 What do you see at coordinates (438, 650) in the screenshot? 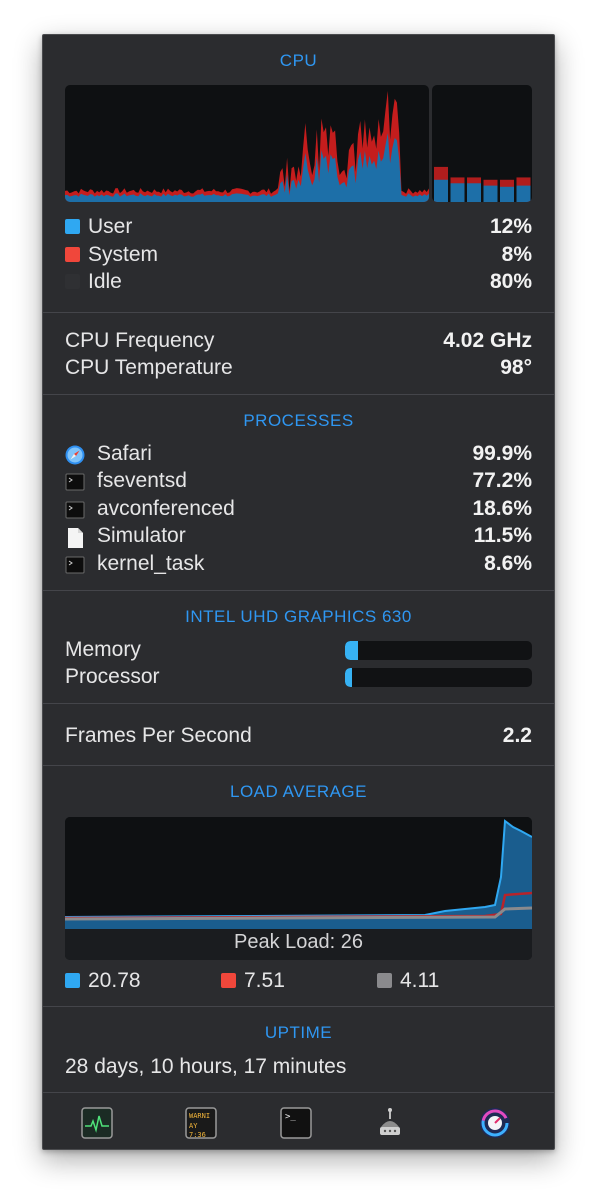
I see `gpu-memory-bar` at bounding box center [438, 650].